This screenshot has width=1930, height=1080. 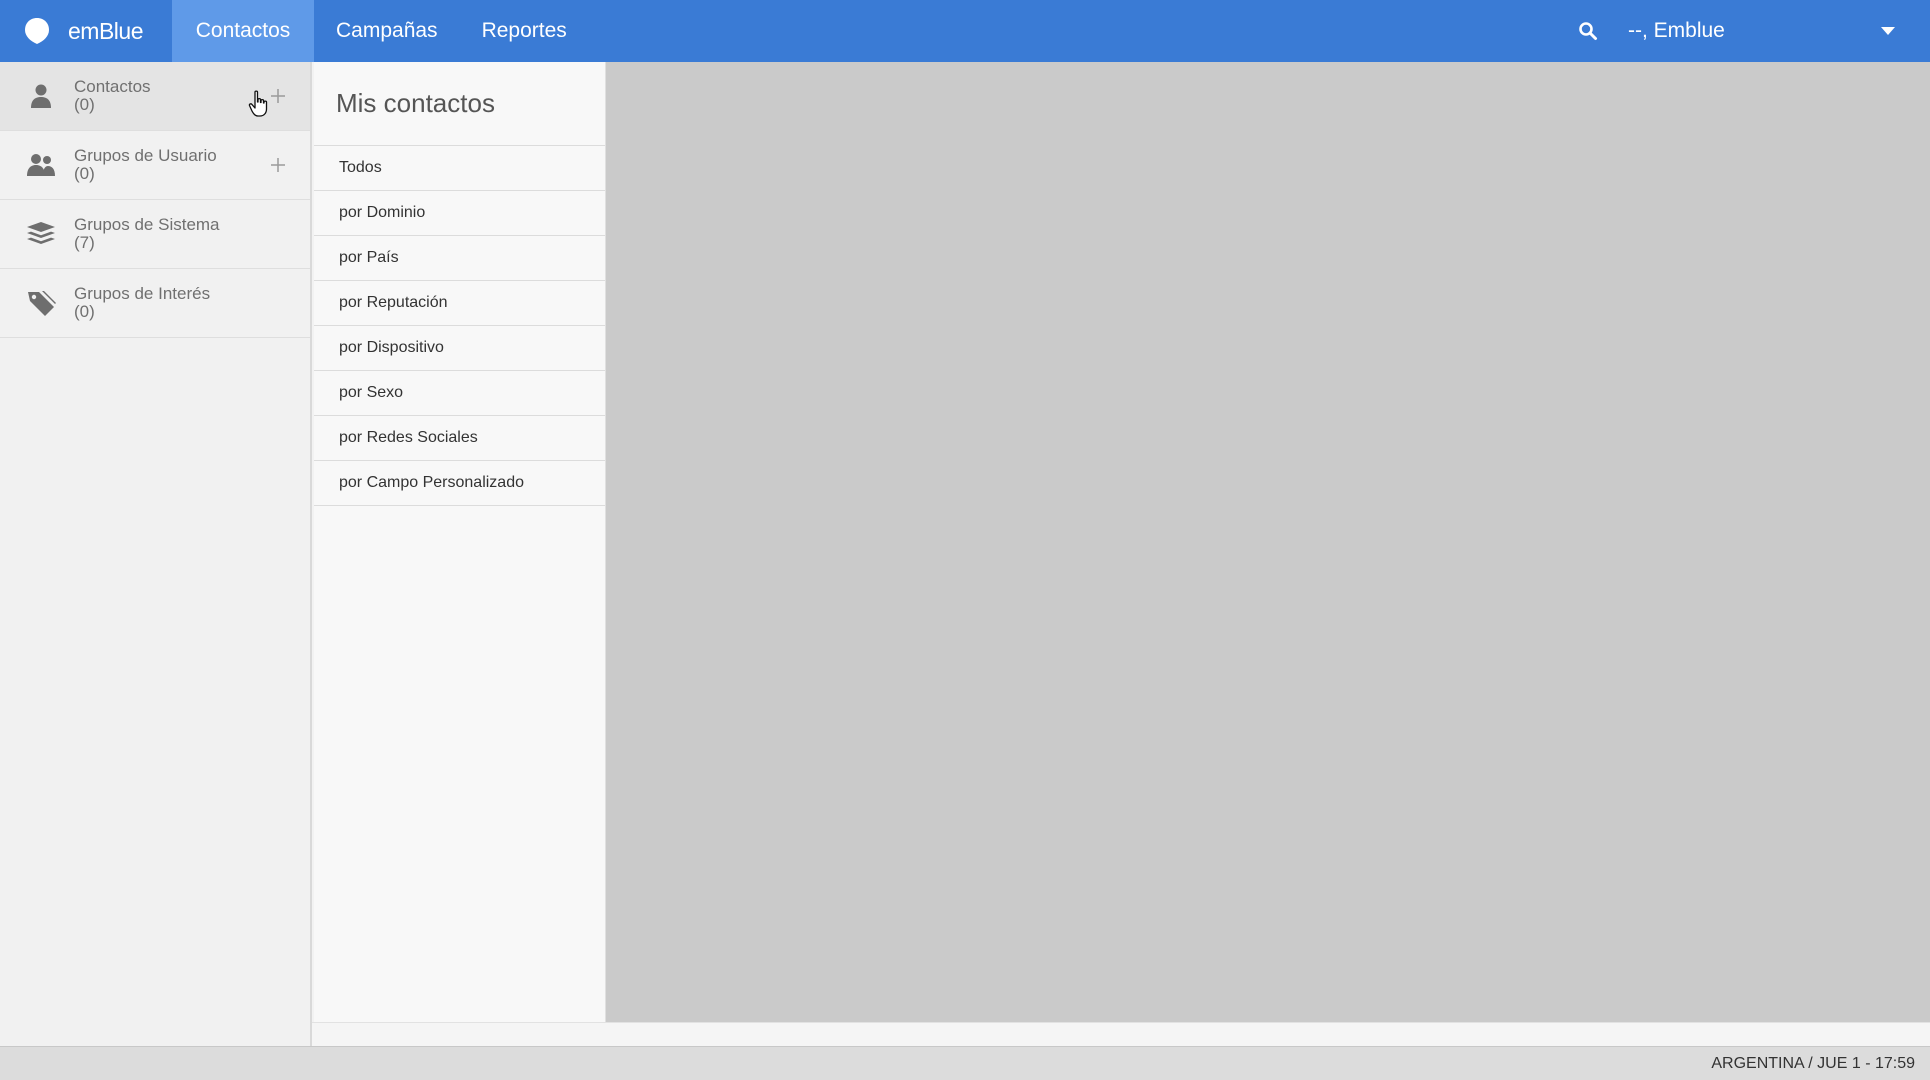 What do you see at coordinates (459, 303) in the screenshot?
I see `filter-por-reputacion: por Reputación` at bounding box center [459, 303].